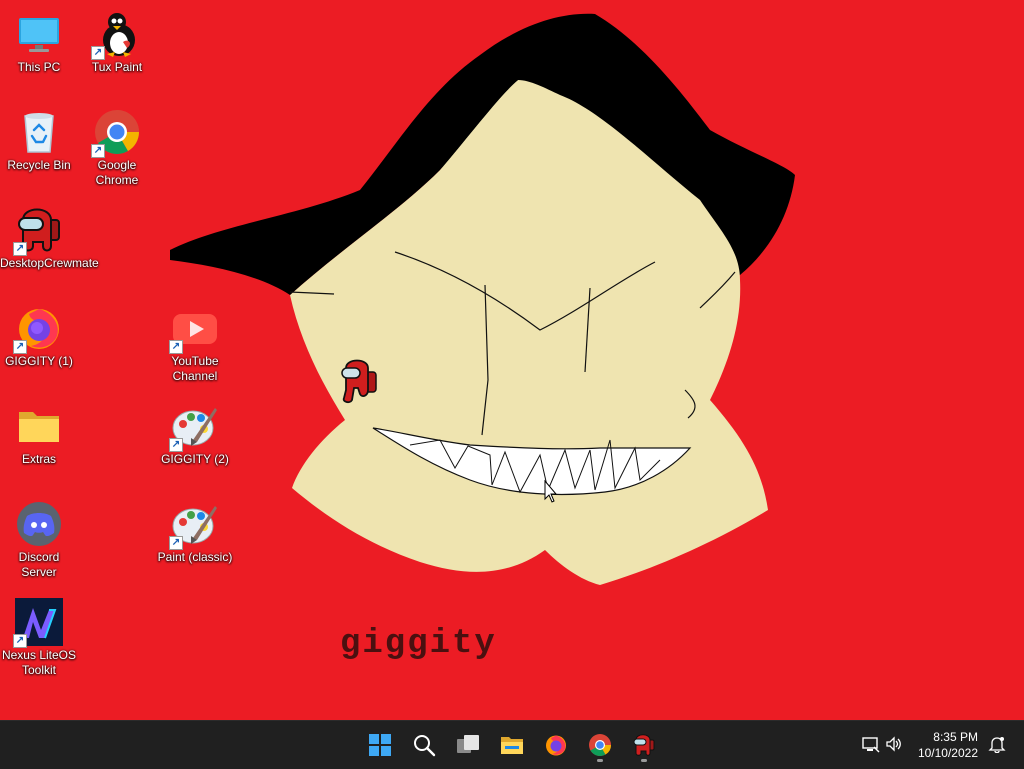 The image size is (1024, 769). I want to click on firefox-icon, so click(556, 745).